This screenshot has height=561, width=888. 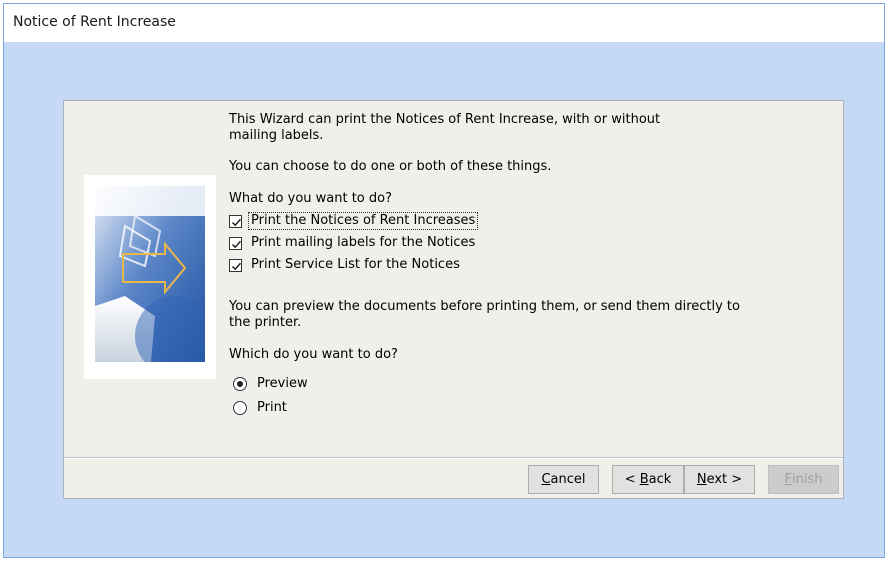 I want to click on wizard-illustration, so click(x=150, y=277).